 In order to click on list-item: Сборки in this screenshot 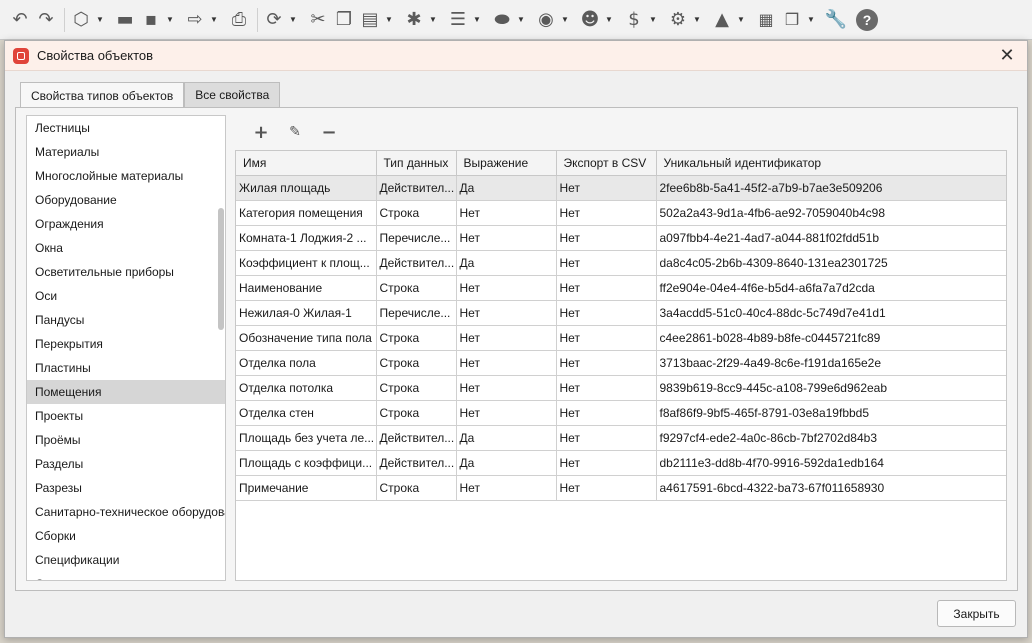, I will do `click(126, 536)`.